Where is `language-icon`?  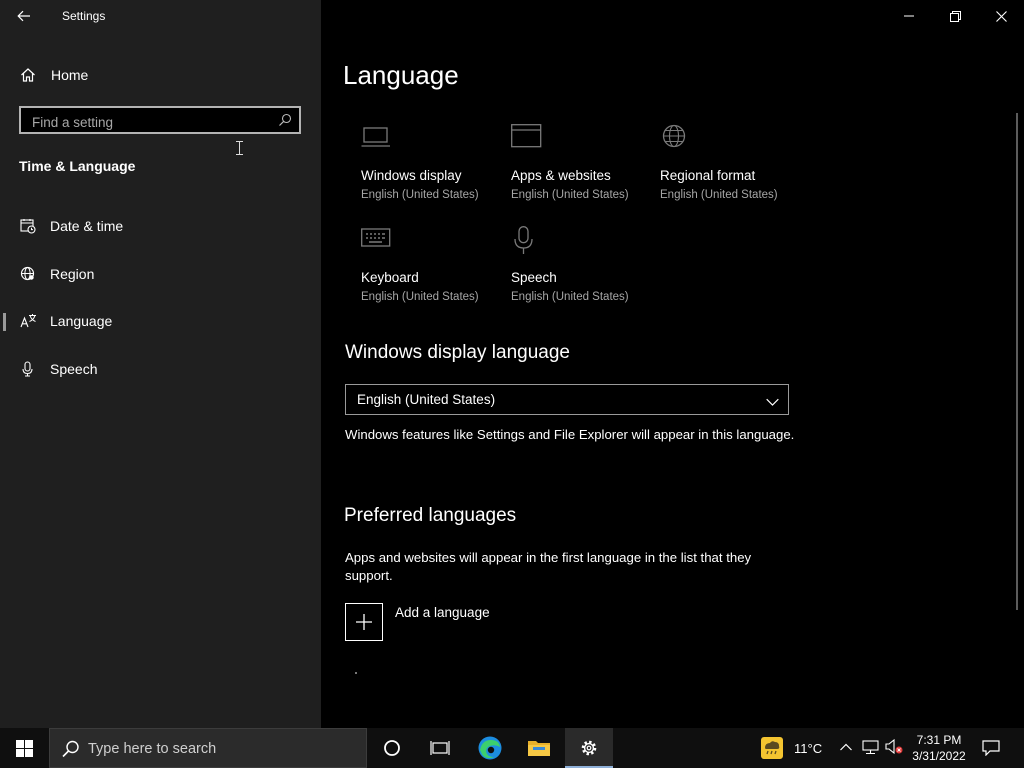 language-icon is located at coordinates (35, 321).